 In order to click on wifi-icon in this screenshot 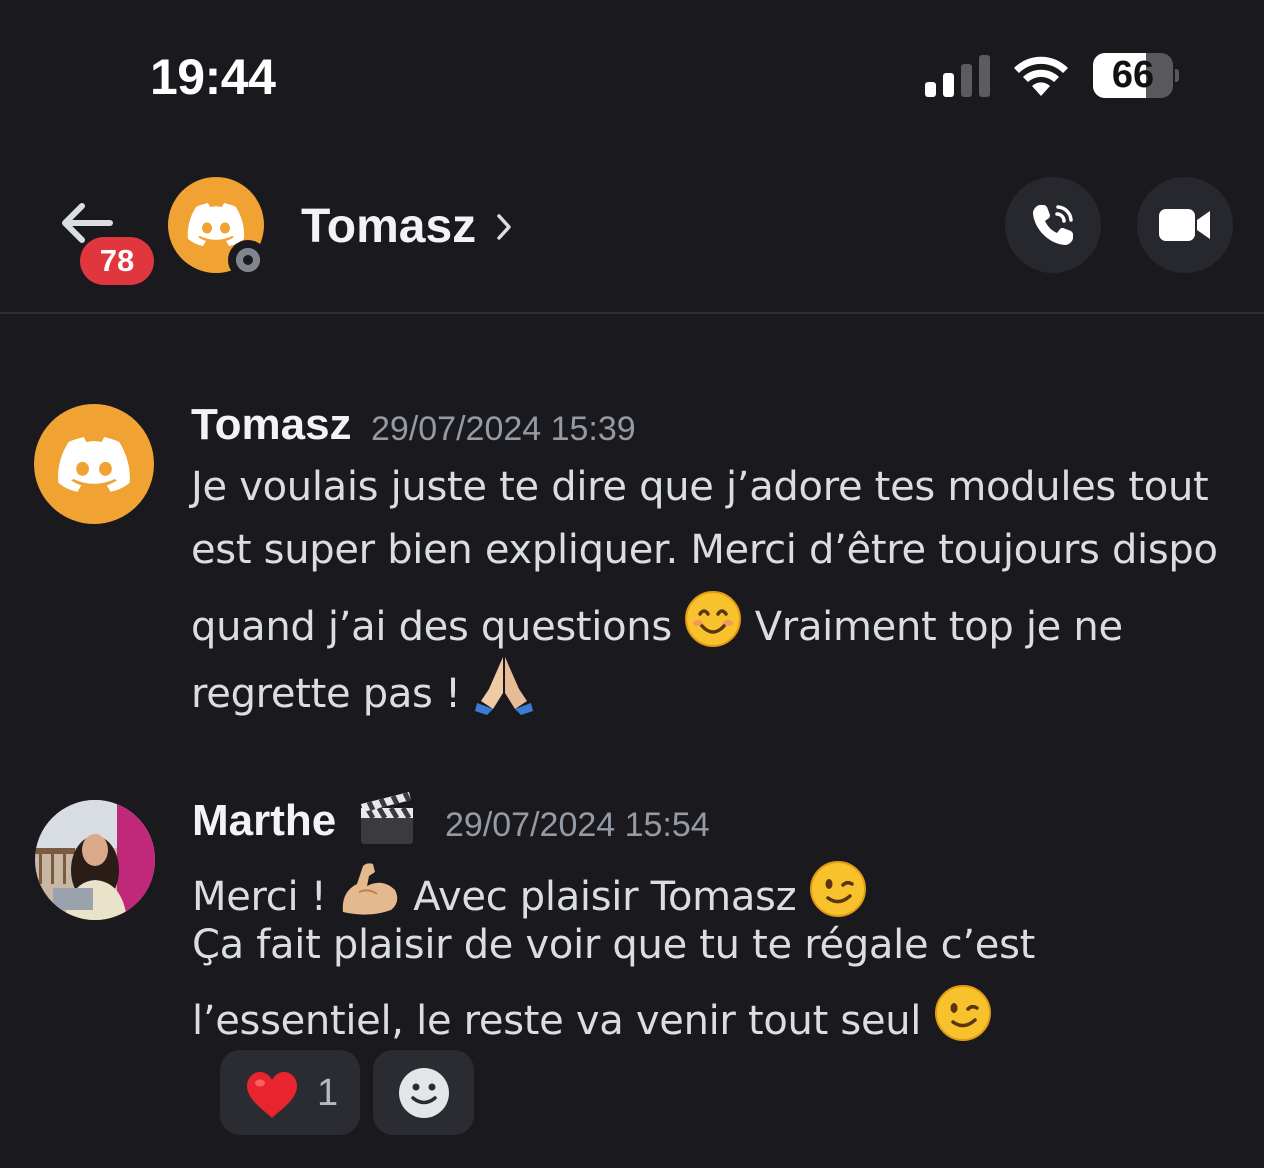, I will do `click(1041, 76)`.